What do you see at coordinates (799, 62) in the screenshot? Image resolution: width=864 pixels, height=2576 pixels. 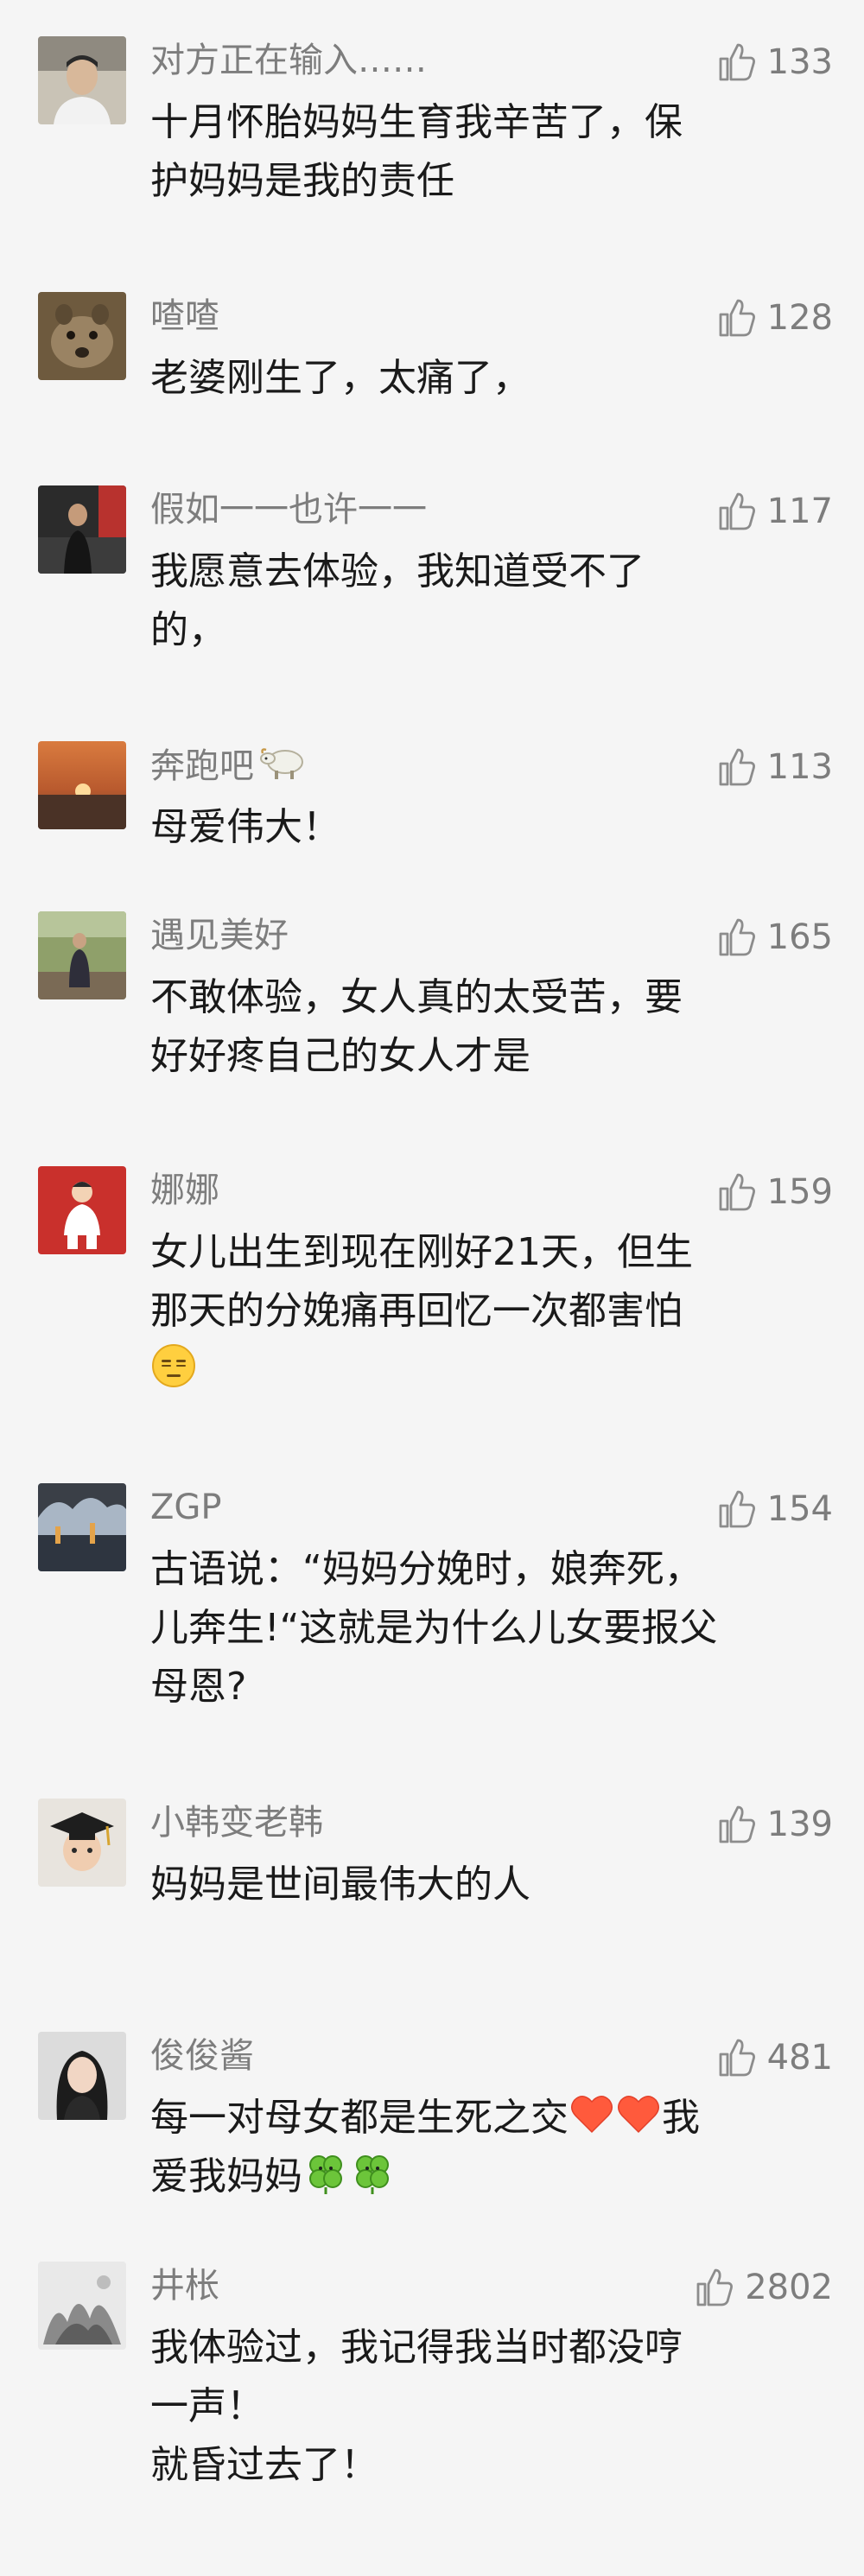 I see `like-count: 133` at bounding box center [799, 62].